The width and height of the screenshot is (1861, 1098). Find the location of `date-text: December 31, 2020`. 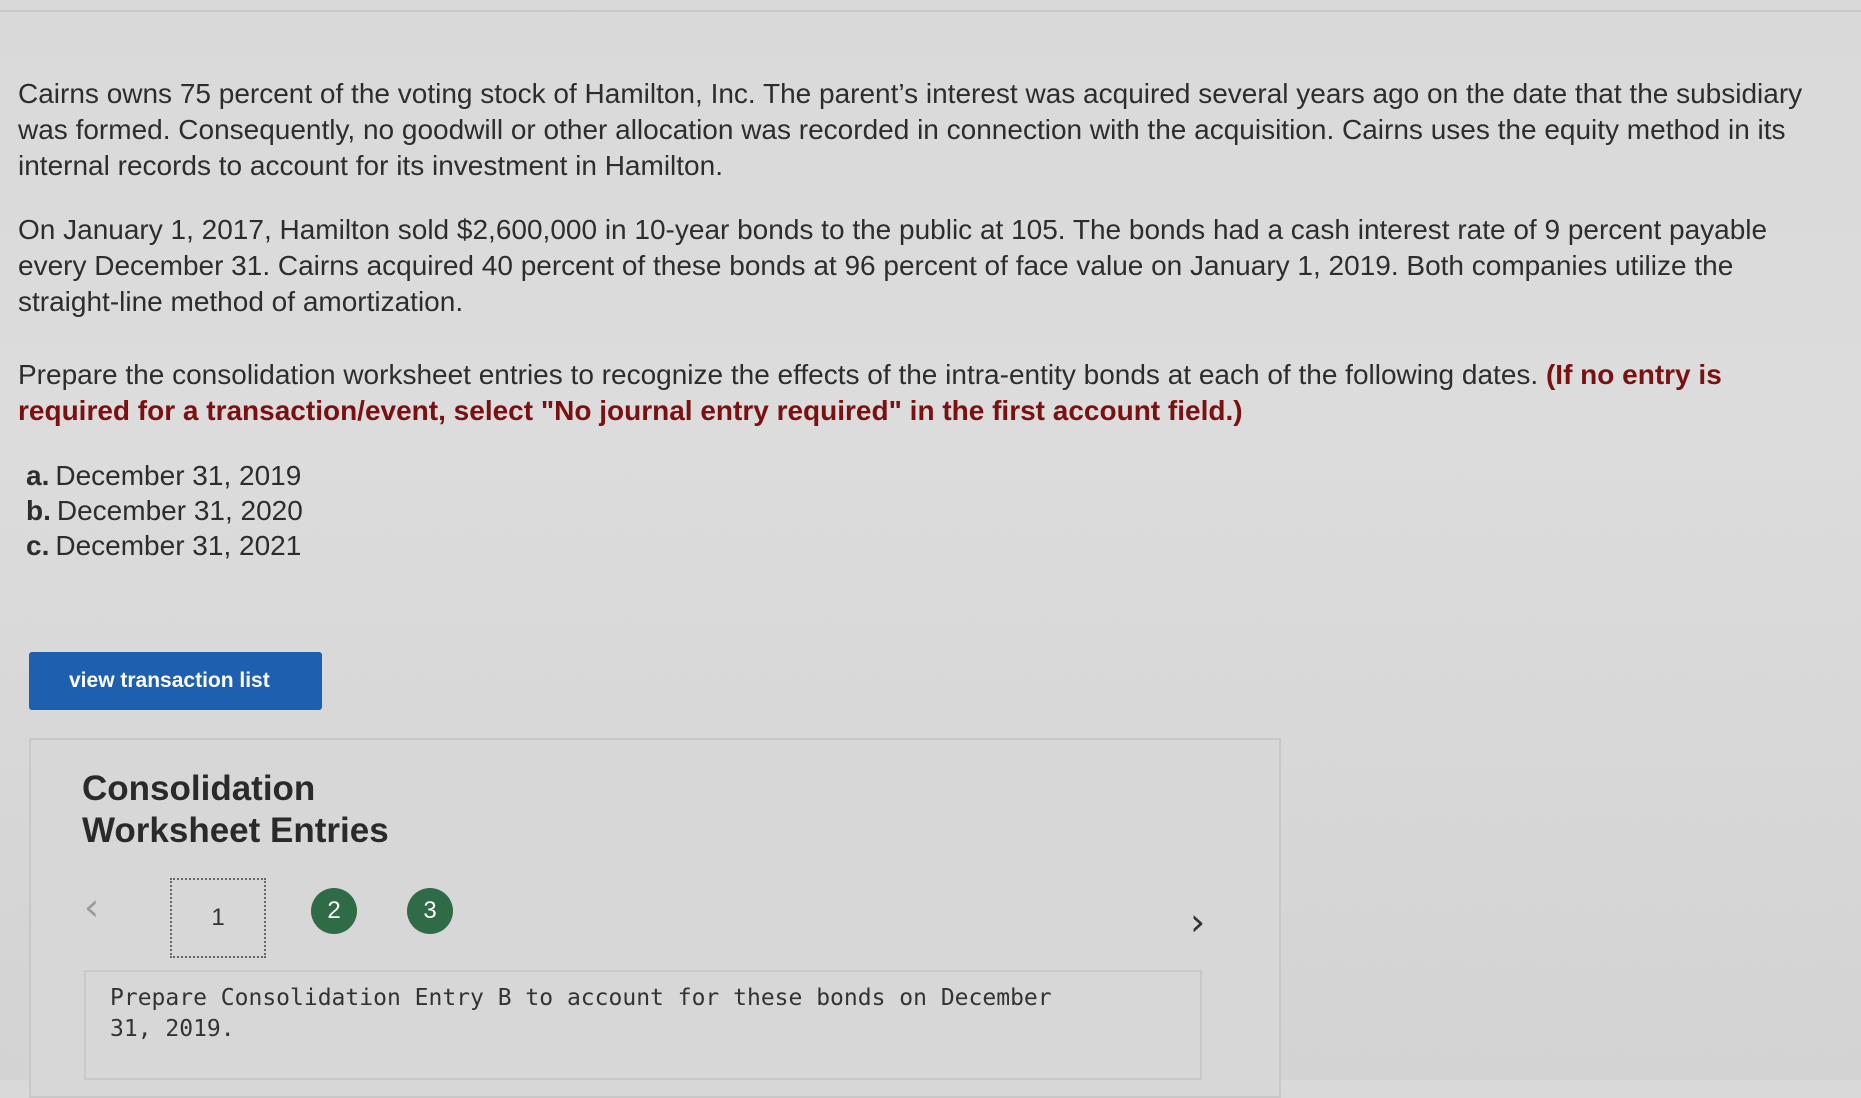

date-text: December 31, 2020 is located at coordinates (179, 510).